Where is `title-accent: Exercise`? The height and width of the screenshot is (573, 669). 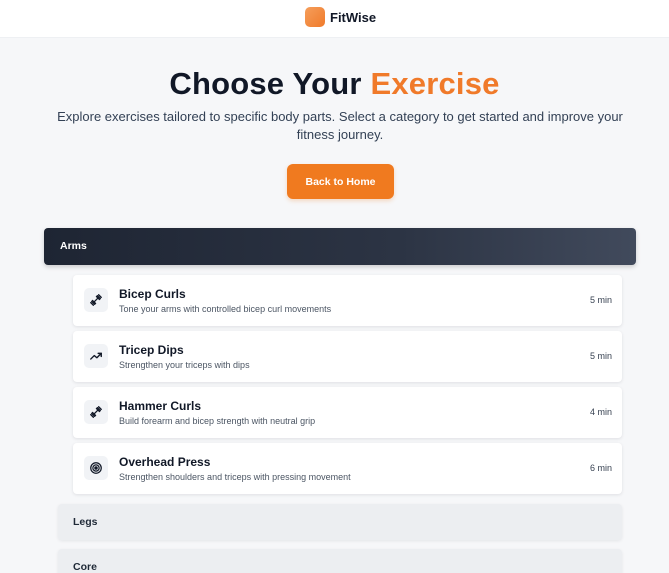 title-accent: Exercise is located at coordinates (435, 83).